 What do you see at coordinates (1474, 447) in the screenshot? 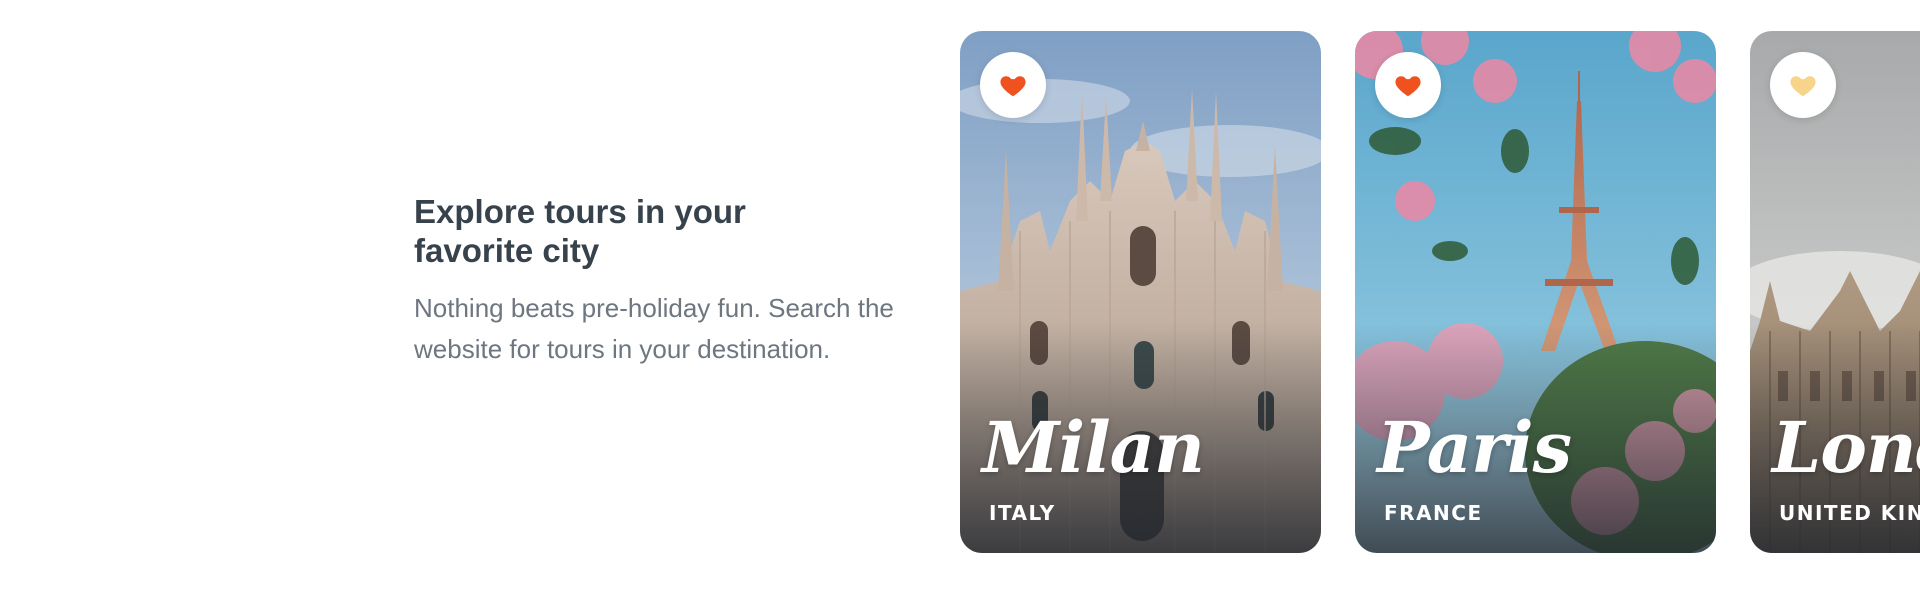
I see `card-city-name: Paris` at bounding box center [1474, 447].